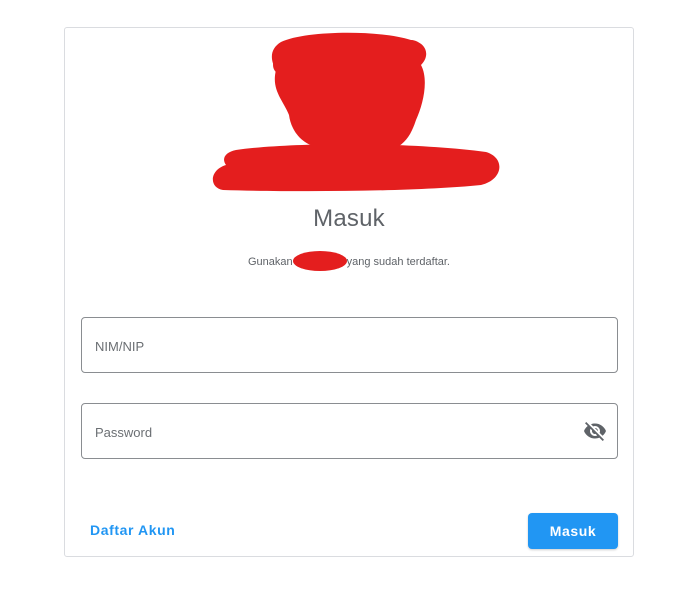 The width and height of the screenshot is (681, 604). I want to click on subtitle-prefix: Gunakan, so click(270, 261).